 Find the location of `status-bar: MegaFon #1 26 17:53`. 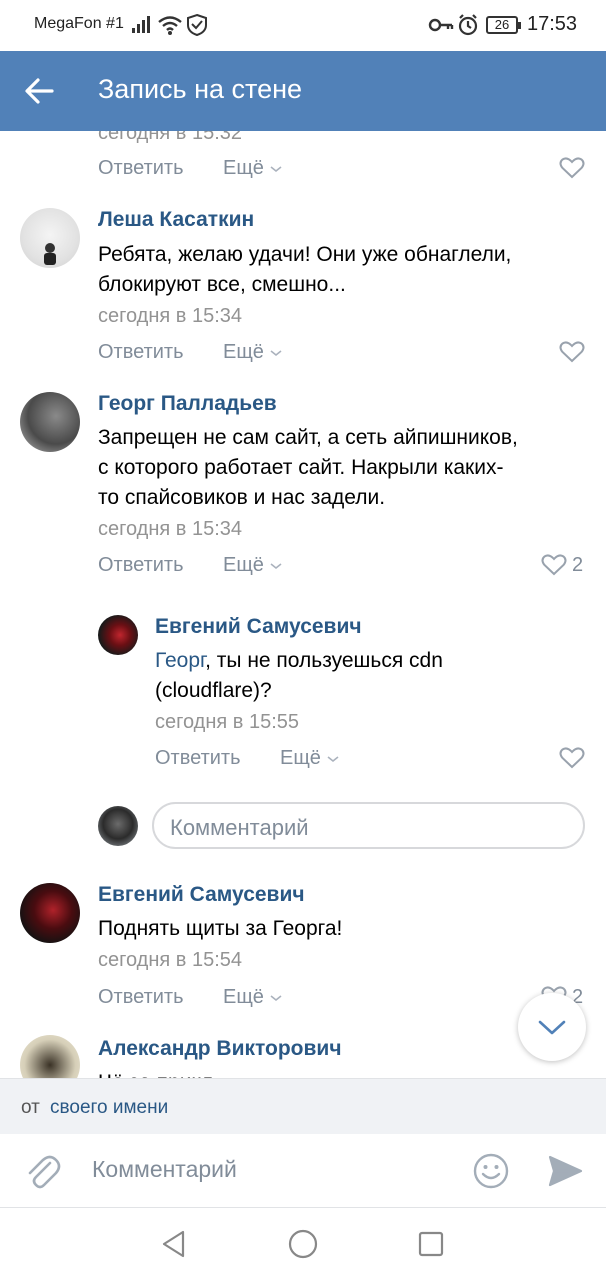

status-bar: MegaFon #1 26 17:53 is located at coordinates (303, 25).